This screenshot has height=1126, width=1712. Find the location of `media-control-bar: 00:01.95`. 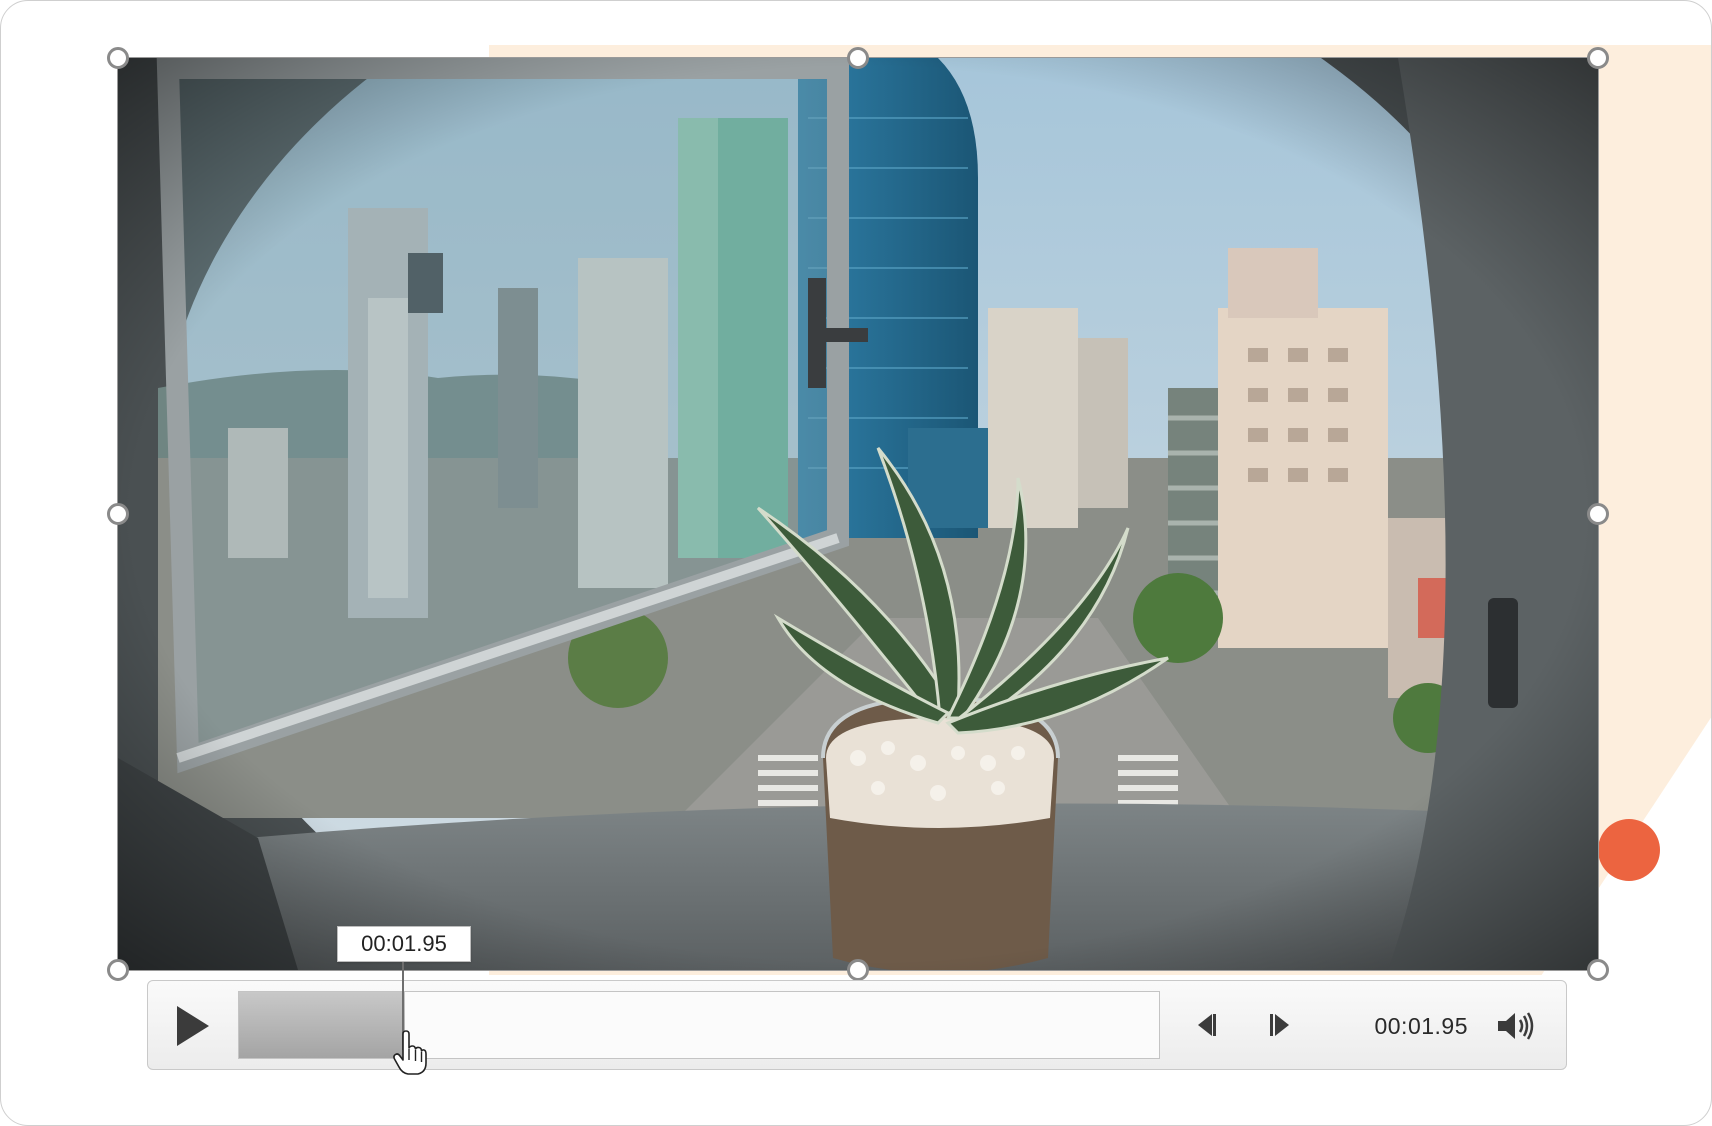

media-control-bar: 00:01.95 is located at coordinates (857, 1025).